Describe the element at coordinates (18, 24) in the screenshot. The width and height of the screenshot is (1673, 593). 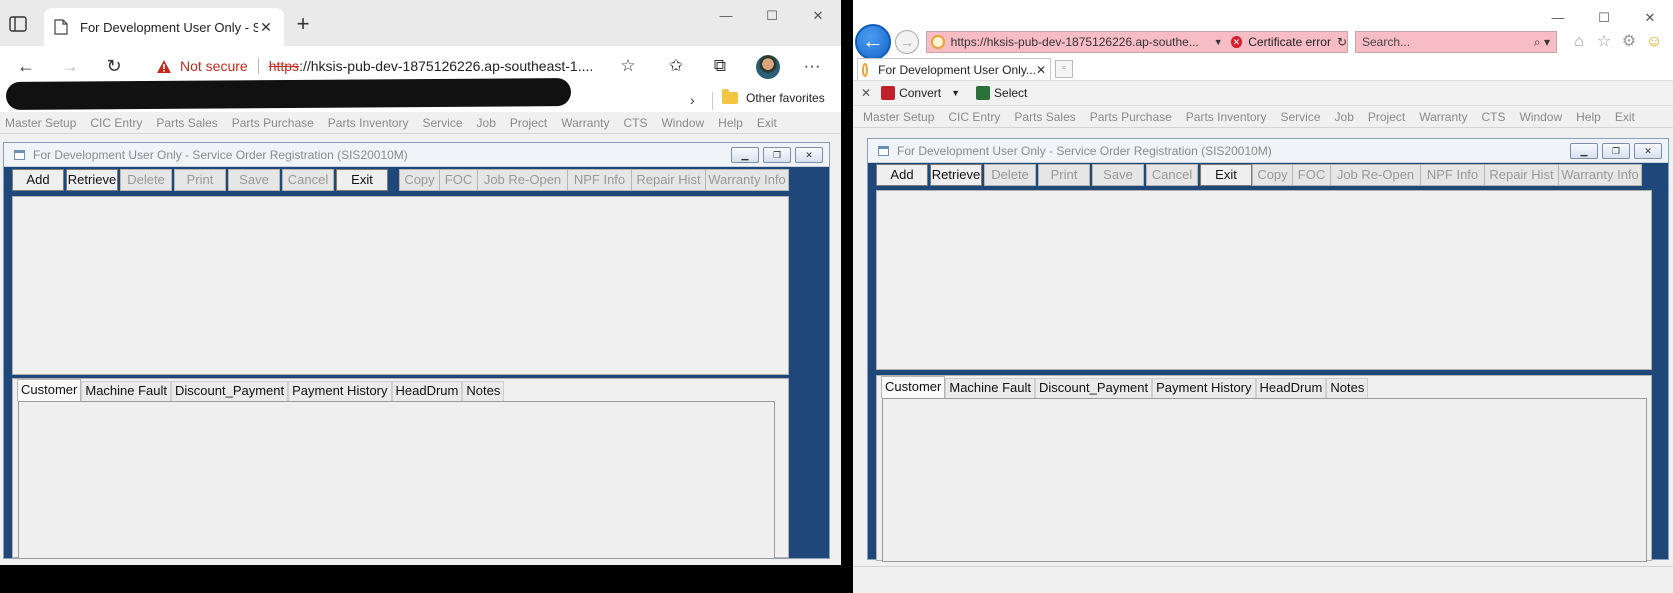
I see `tab-actions-icon` at that location.